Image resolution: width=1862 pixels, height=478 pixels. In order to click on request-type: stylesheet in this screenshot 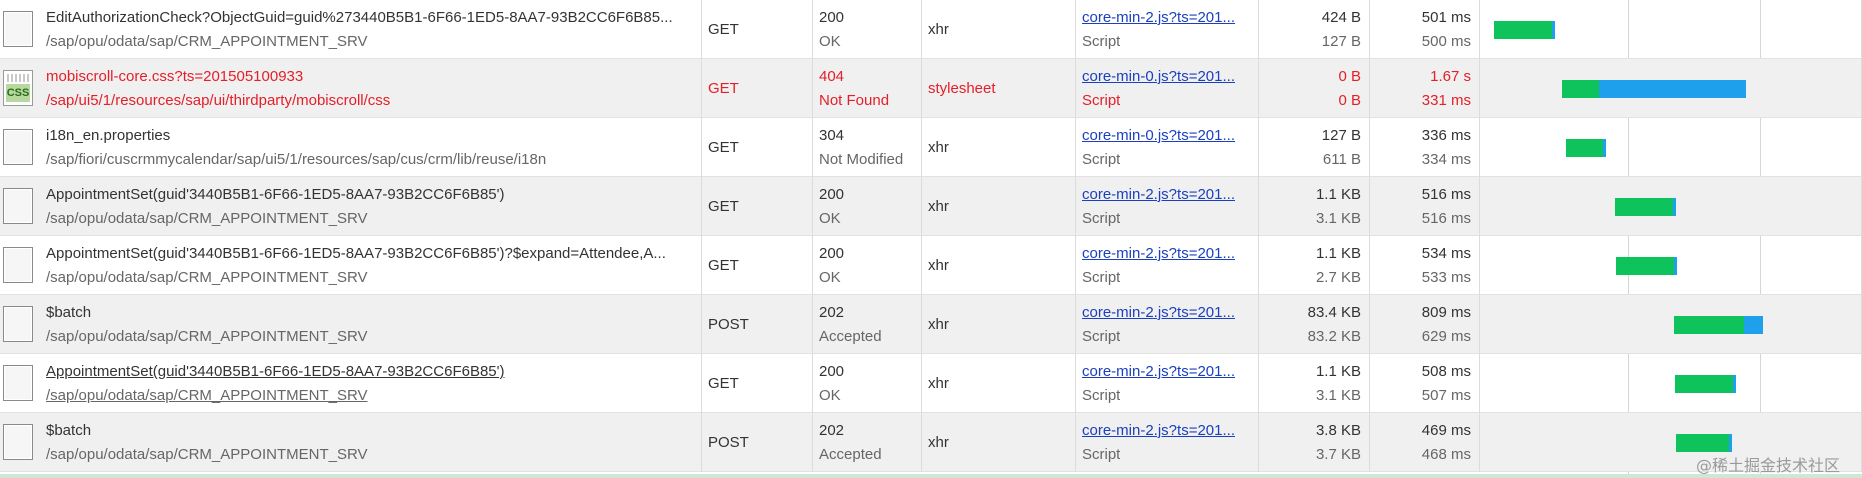, I will do `click(962, 88)`.